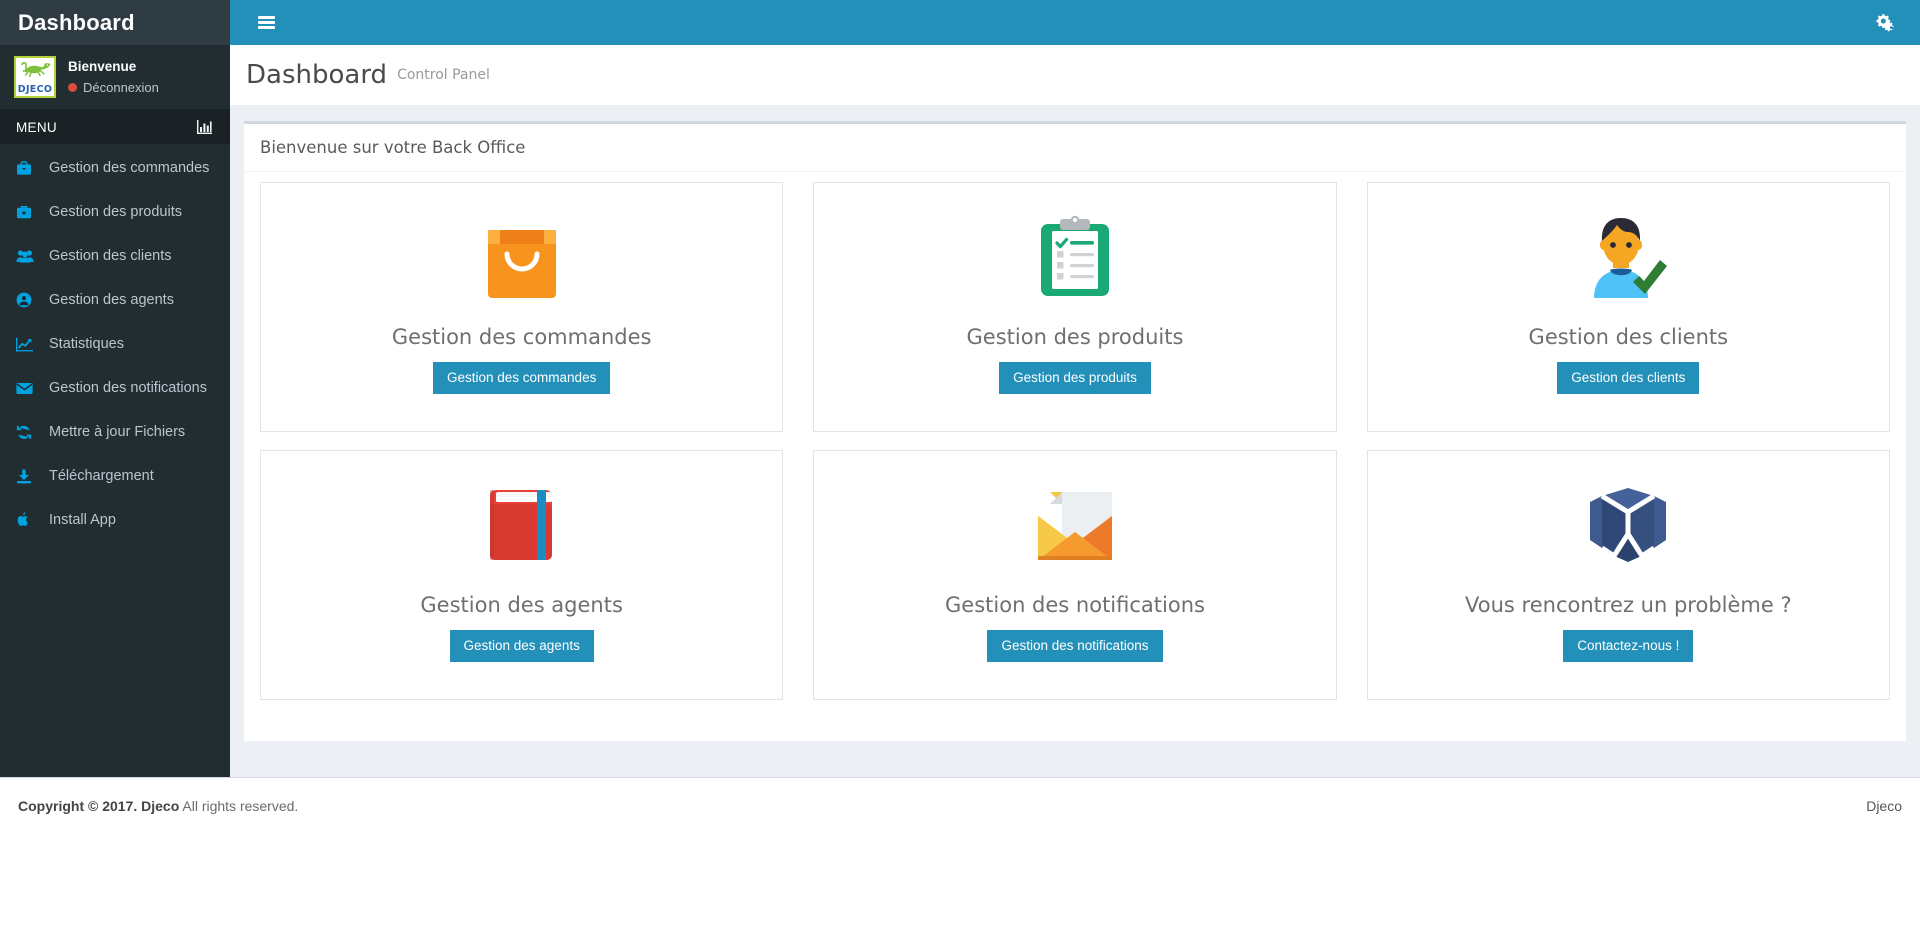 This screenshot has width=1920, height=948. What do you see at coordinates (28, 256) in the screenshot?
I see `users-icon` at bounding box center [28, 256].